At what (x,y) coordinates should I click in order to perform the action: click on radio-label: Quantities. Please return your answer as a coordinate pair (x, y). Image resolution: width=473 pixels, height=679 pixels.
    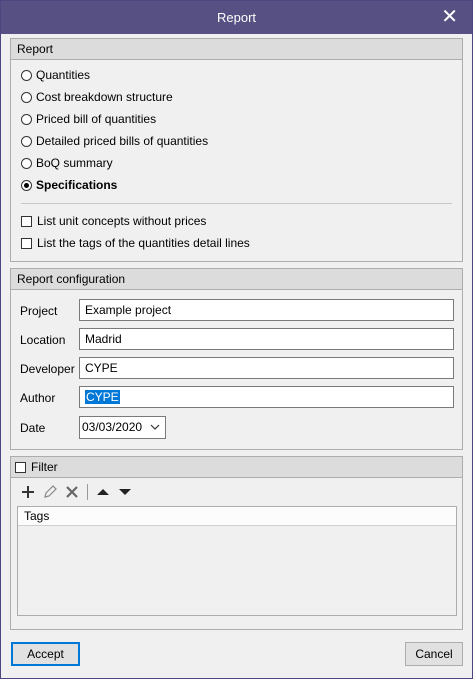
    Looking at the image, I should click on (63, 75).